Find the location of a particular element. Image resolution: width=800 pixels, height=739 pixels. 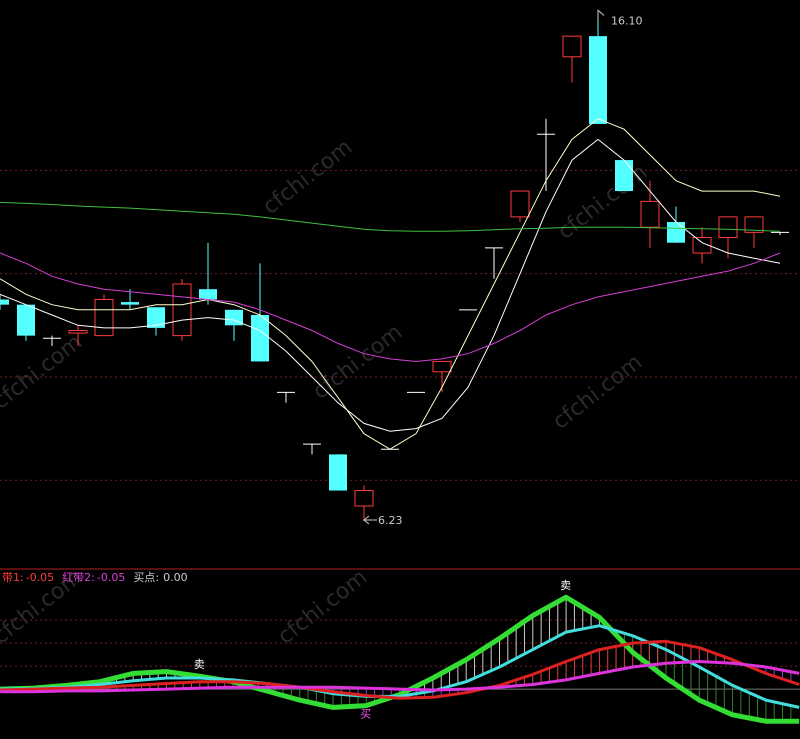

high-marker is located at coordinates (601, 15).